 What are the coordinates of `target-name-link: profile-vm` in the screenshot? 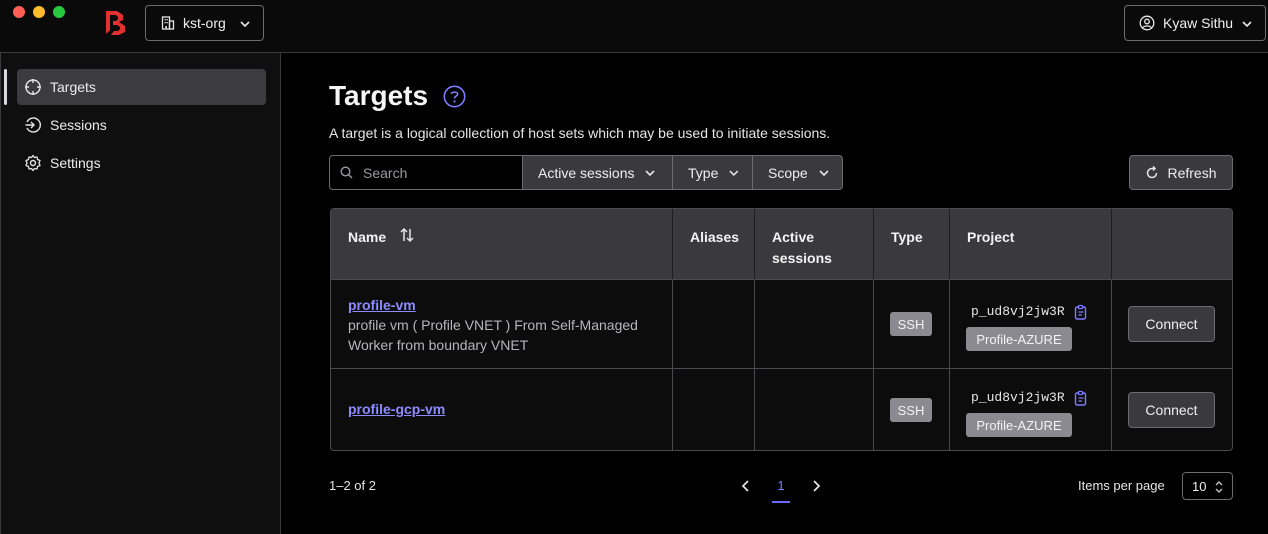 It's located at (382, 305).